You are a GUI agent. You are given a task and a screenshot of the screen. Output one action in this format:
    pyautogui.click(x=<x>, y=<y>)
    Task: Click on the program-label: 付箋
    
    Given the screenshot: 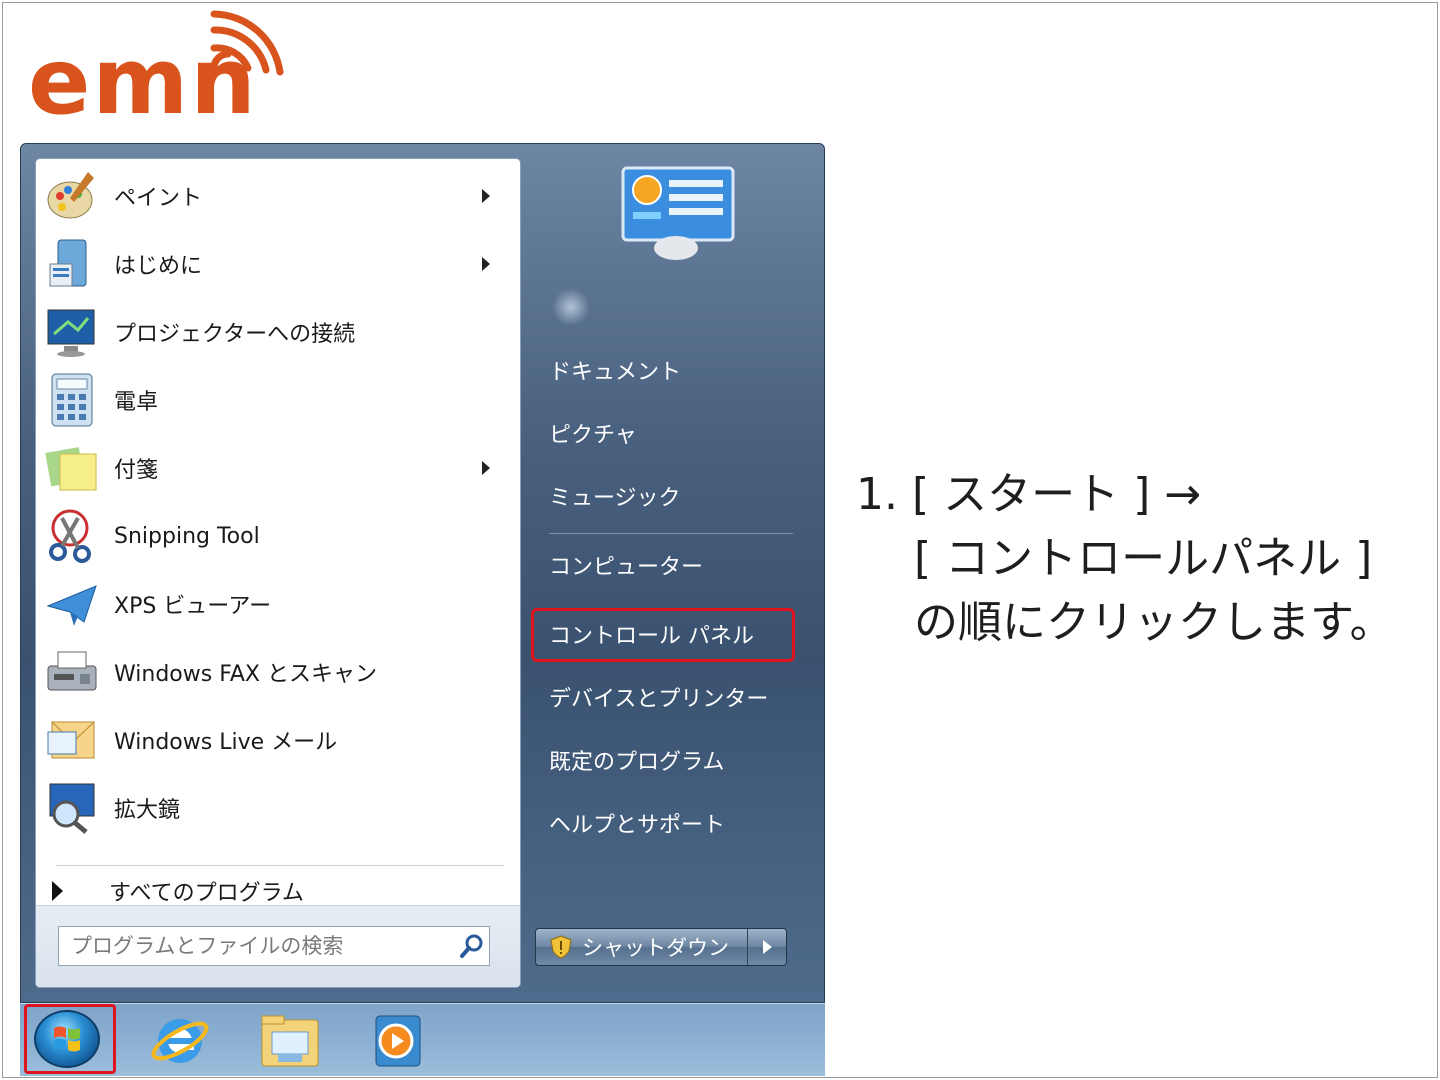 What is the action you would take?
    pyautogui.click(x=136, y=470)
    